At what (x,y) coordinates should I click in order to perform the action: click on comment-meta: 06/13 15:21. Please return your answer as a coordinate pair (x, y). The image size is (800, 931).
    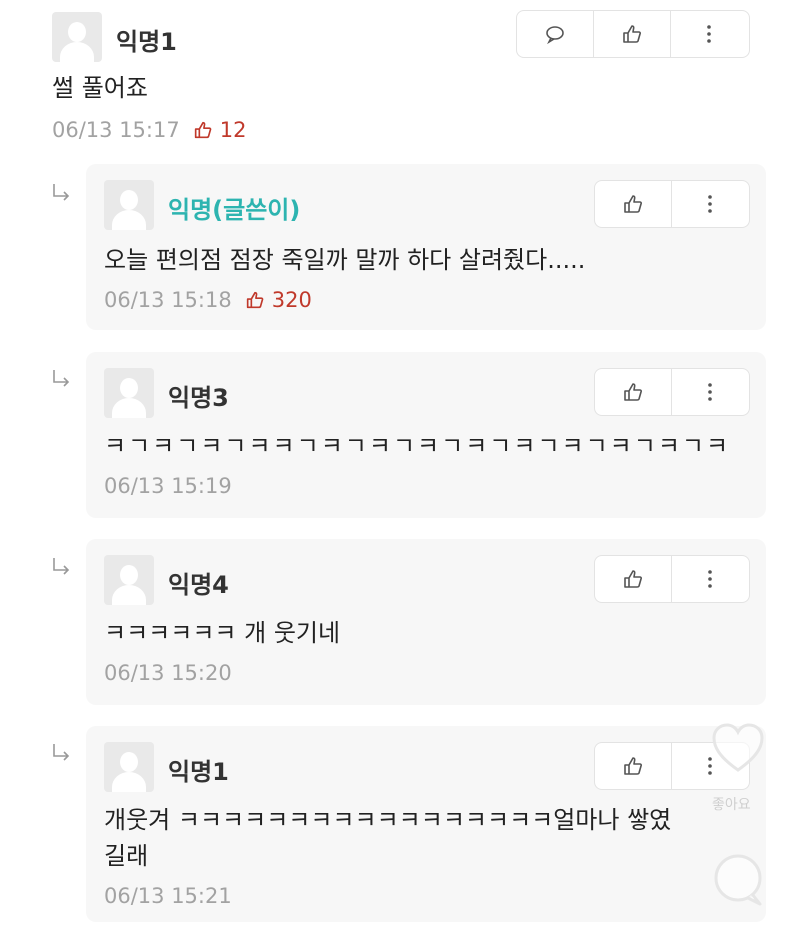
    Looking at the image, I should click on (168, 896).